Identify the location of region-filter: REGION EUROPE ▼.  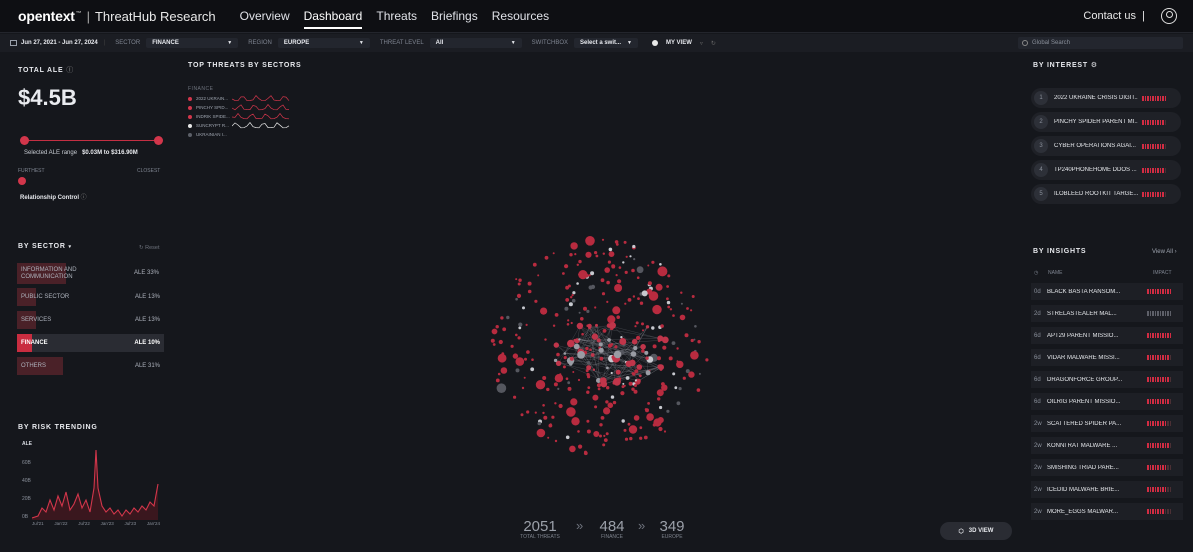
(309, 43).